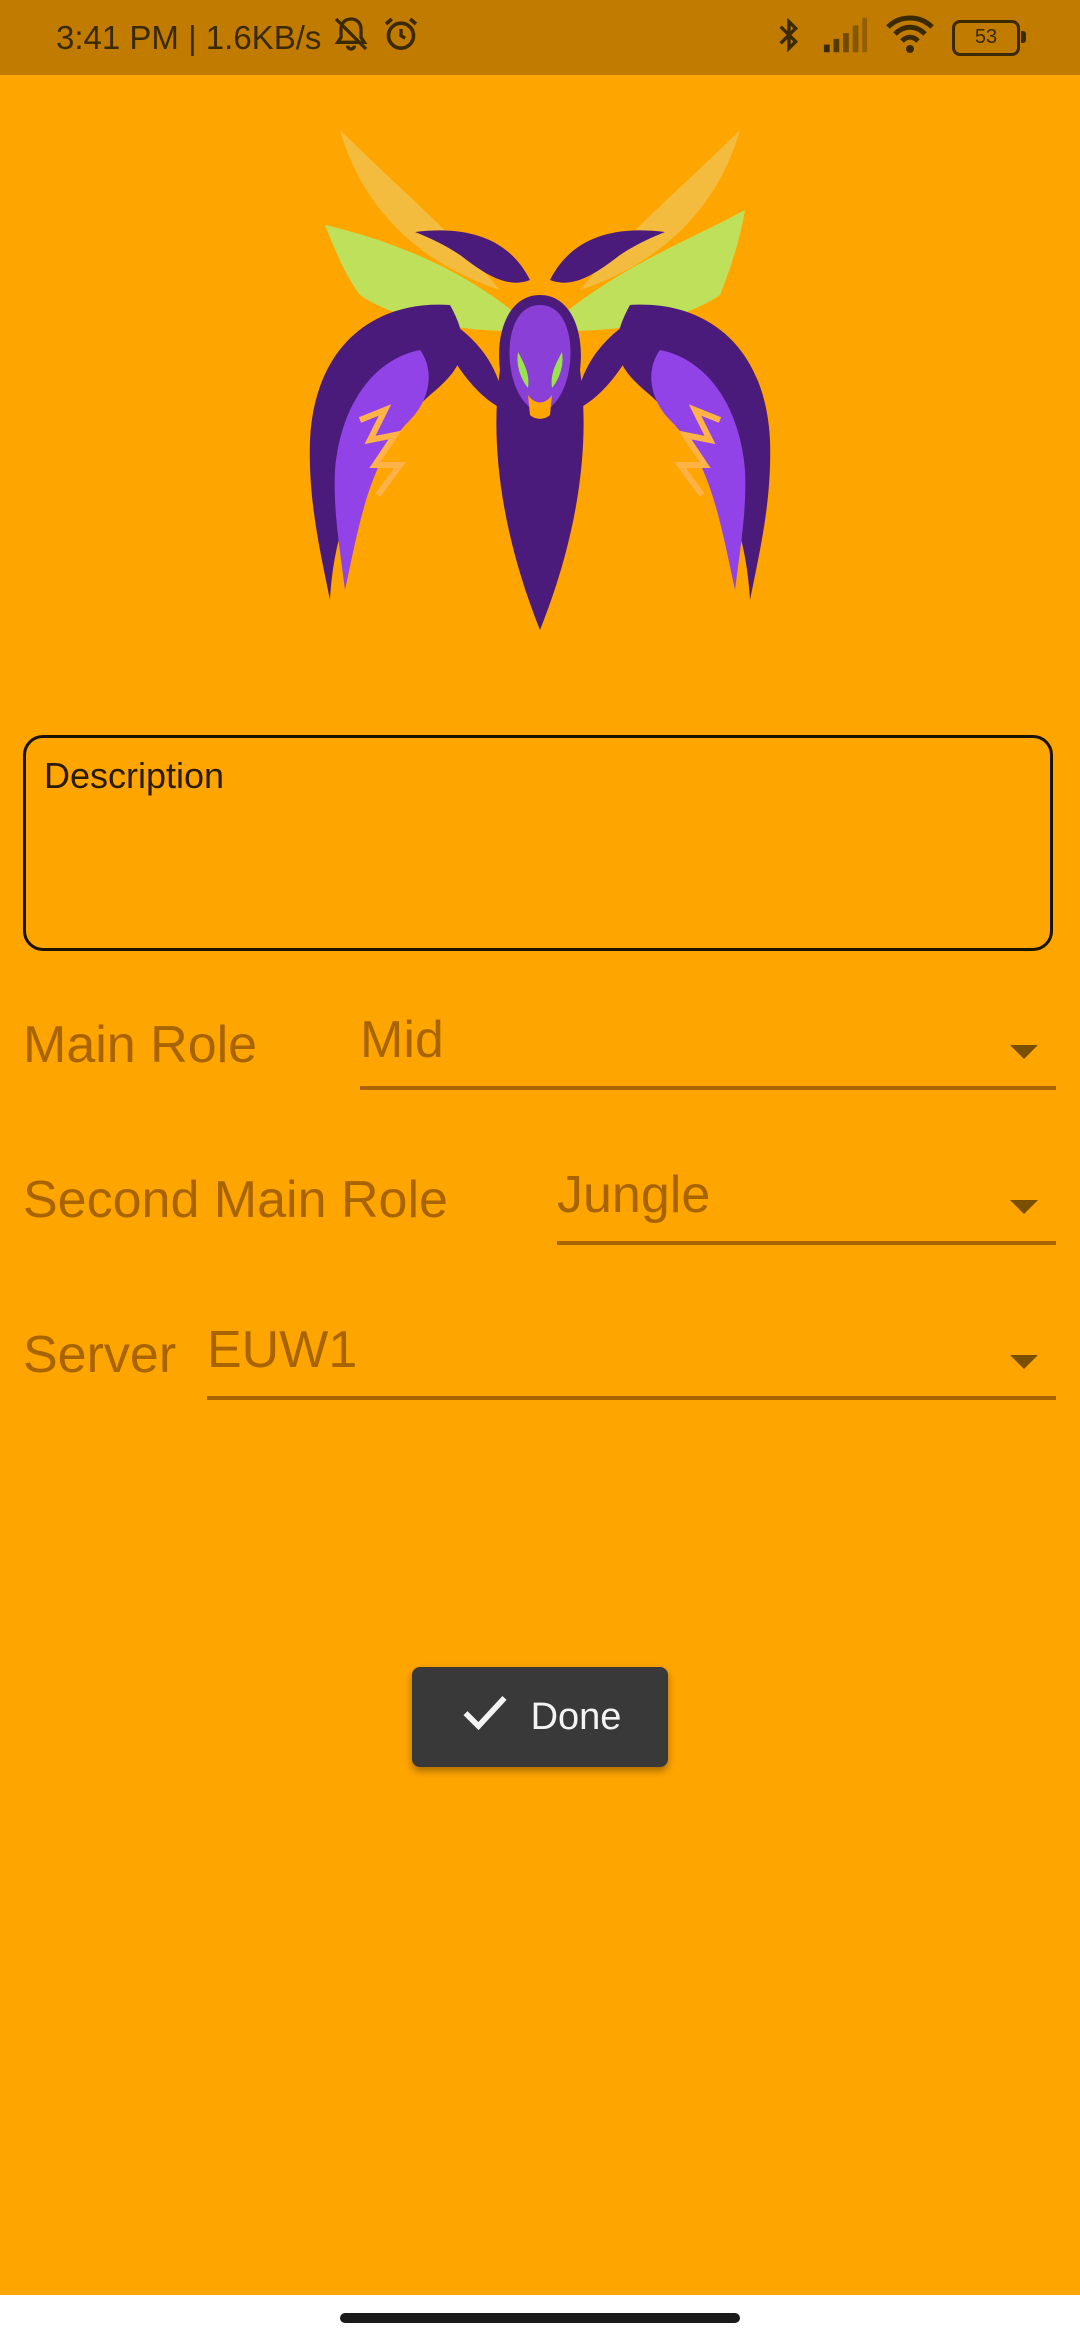 This screenshot has width=1080, height=2340. Describe the element at coordinates (540, 2318) in the screenshot. I see `home-indicator` at that location.